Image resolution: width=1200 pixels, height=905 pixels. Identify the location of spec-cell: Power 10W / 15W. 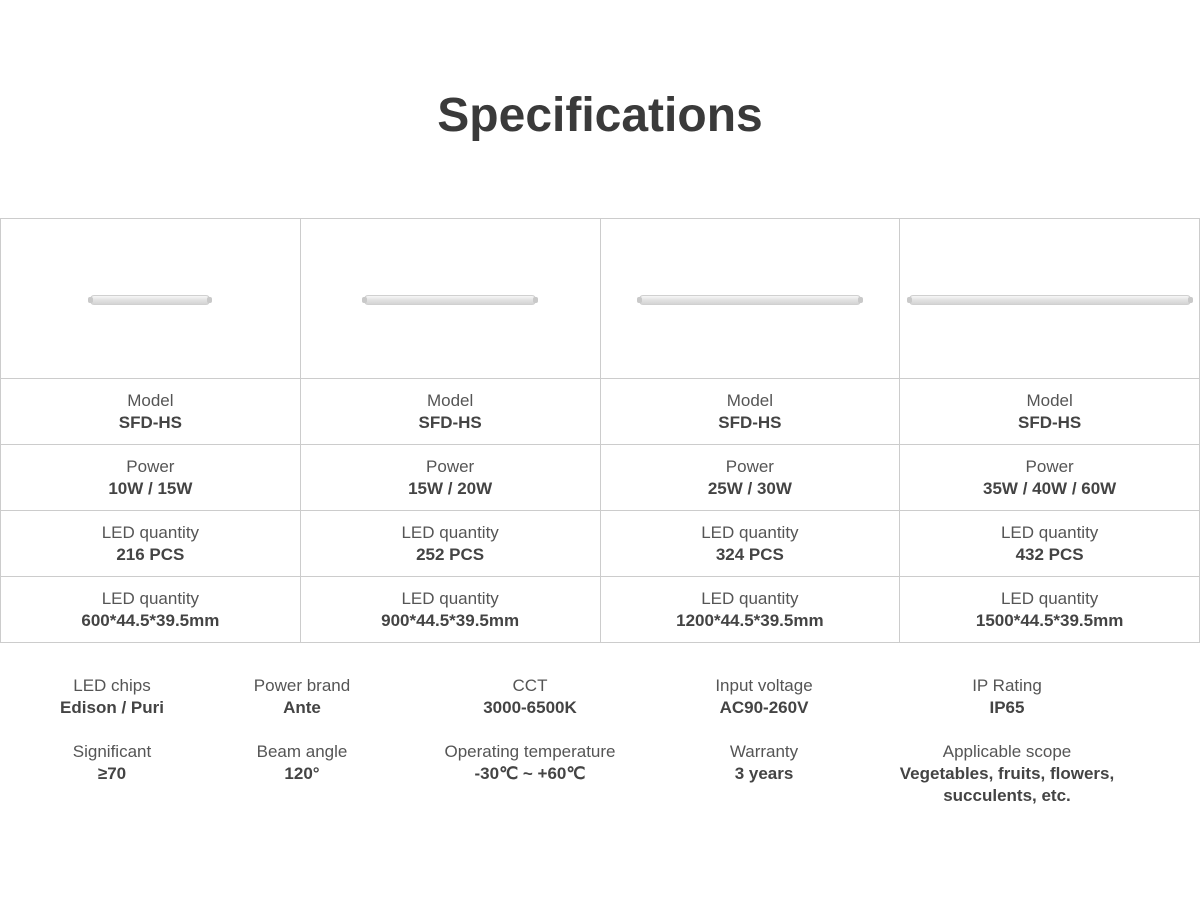
(150, 477).